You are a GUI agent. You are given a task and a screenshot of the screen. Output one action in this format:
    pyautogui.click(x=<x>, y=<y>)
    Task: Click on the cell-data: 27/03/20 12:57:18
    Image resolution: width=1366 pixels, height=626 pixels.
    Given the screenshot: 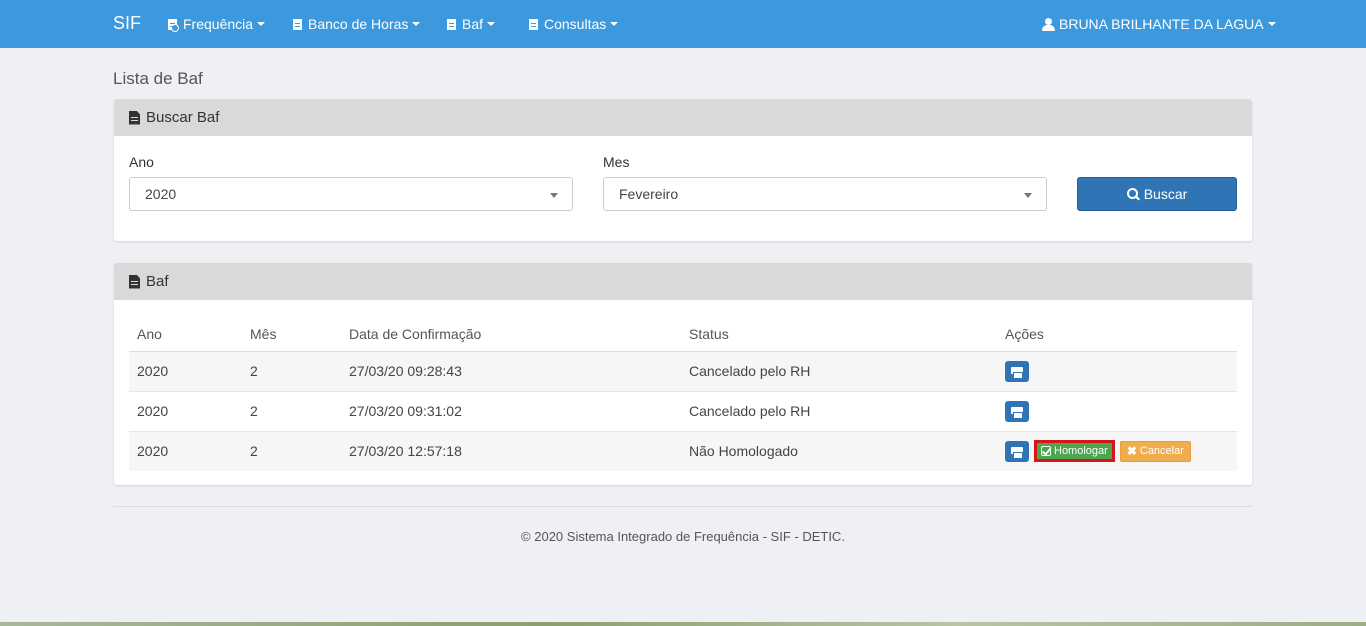 What is the action you would take?
    pyautogui.click(x=511, y=451)
    